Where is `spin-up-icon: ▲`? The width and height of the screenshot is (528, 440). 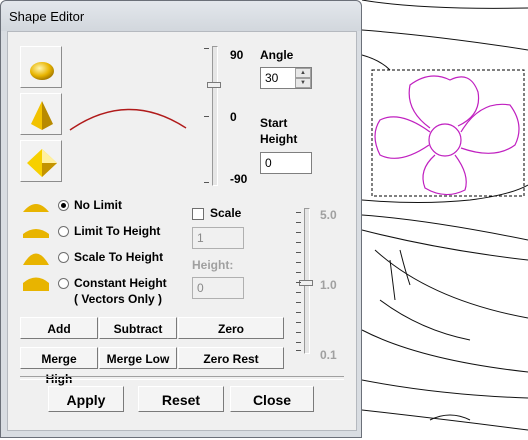
spin-up-icon: ▲ is located at coordinates (303, 73).